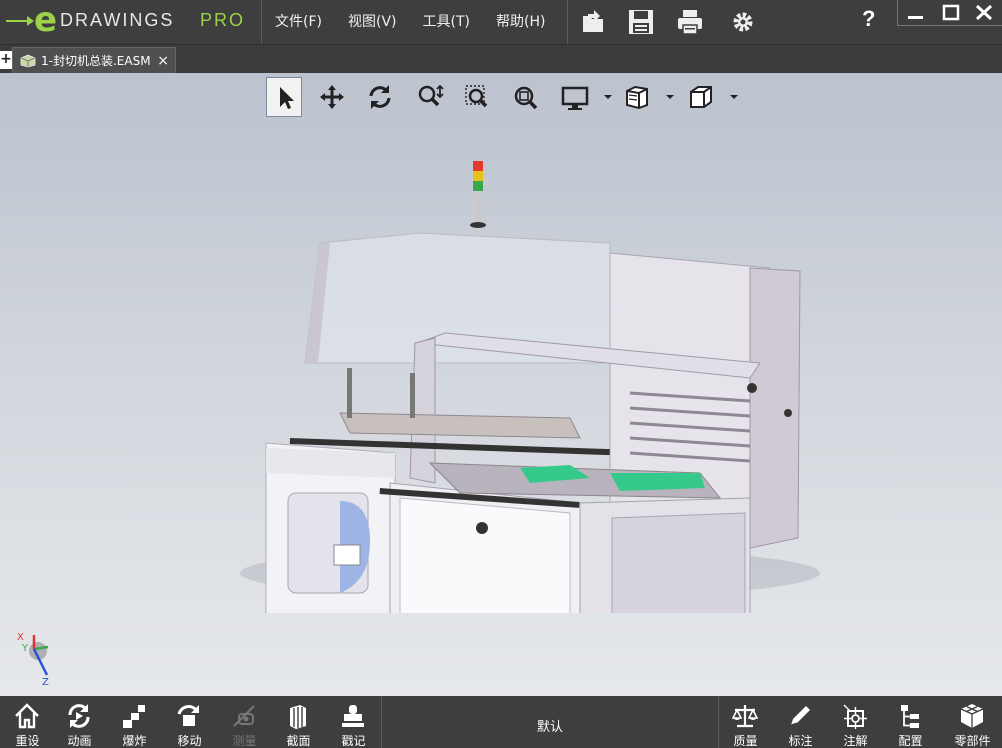  I want to click on move-label: 移动, so click(189, 741).